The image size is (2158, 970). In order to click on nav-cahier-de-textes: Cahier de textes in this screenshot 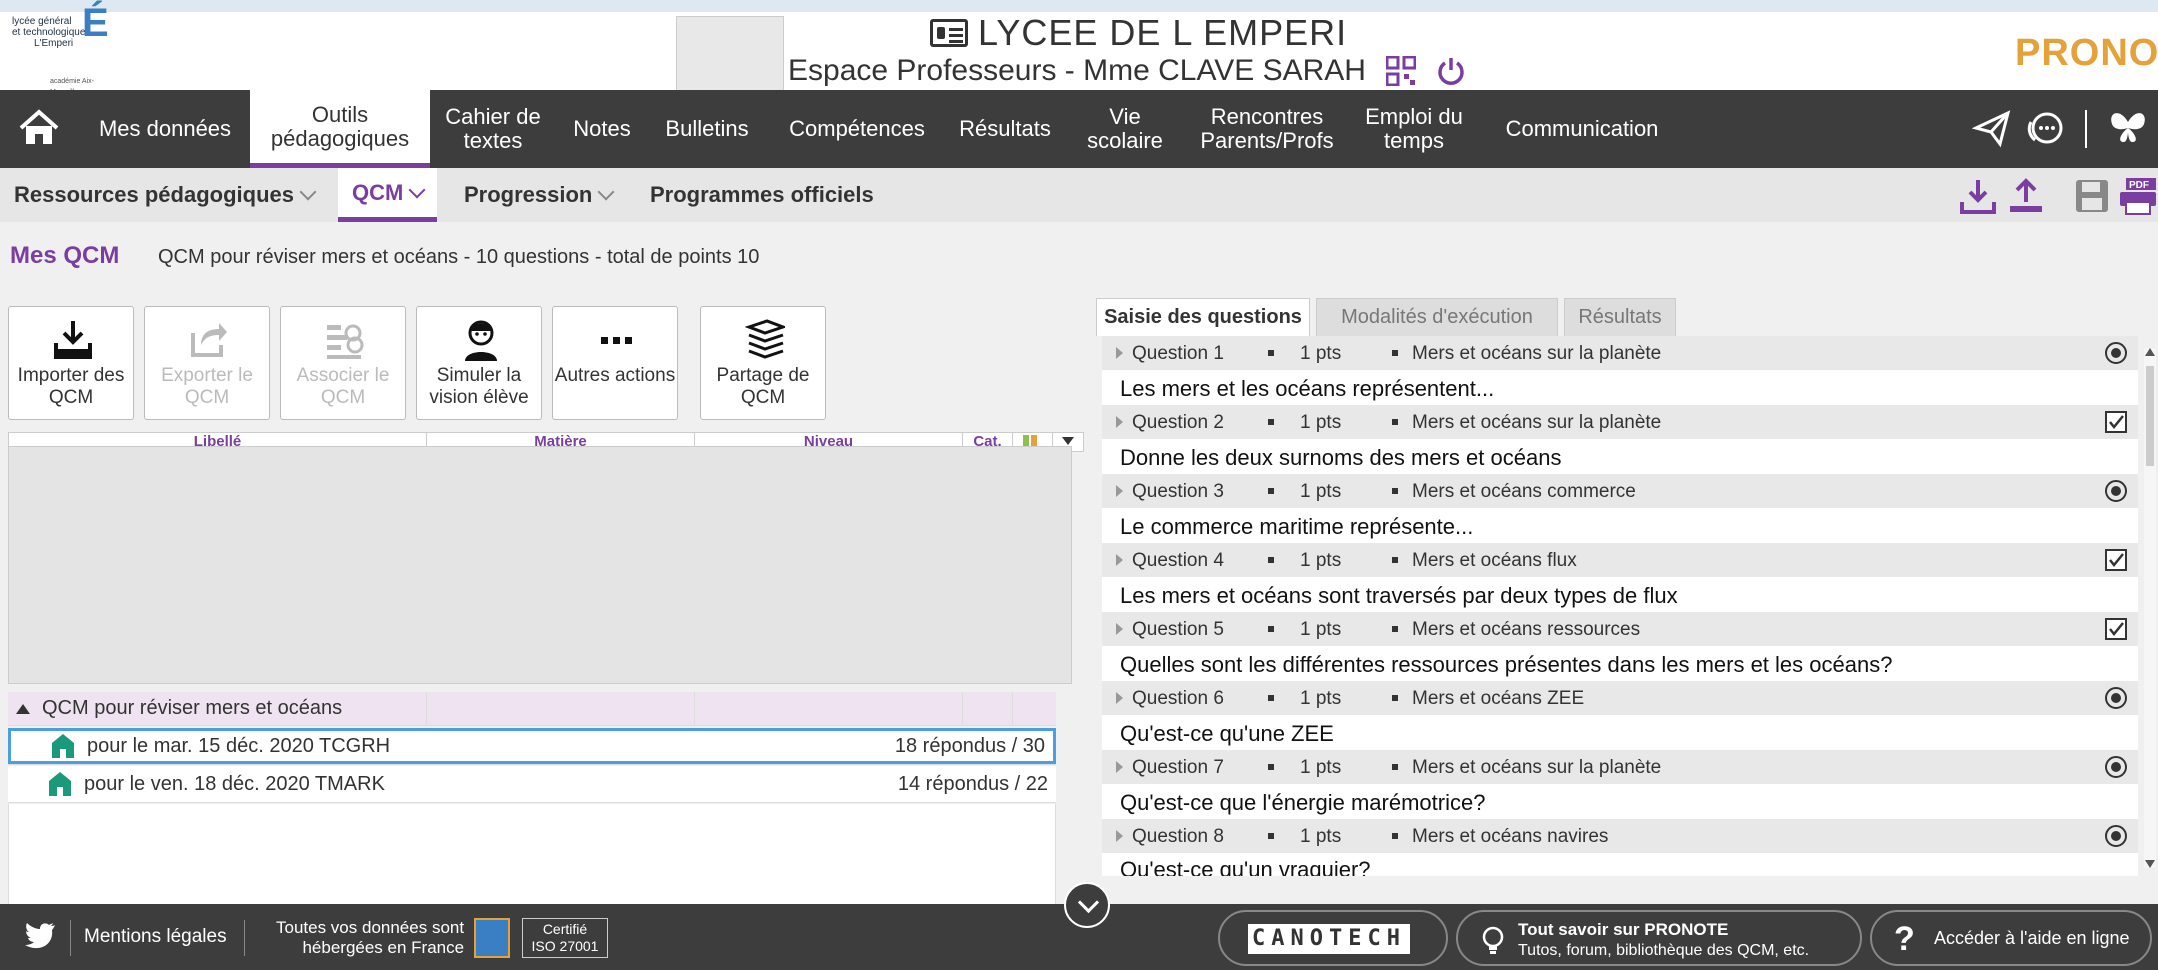, I will do `click(493, 129)`.